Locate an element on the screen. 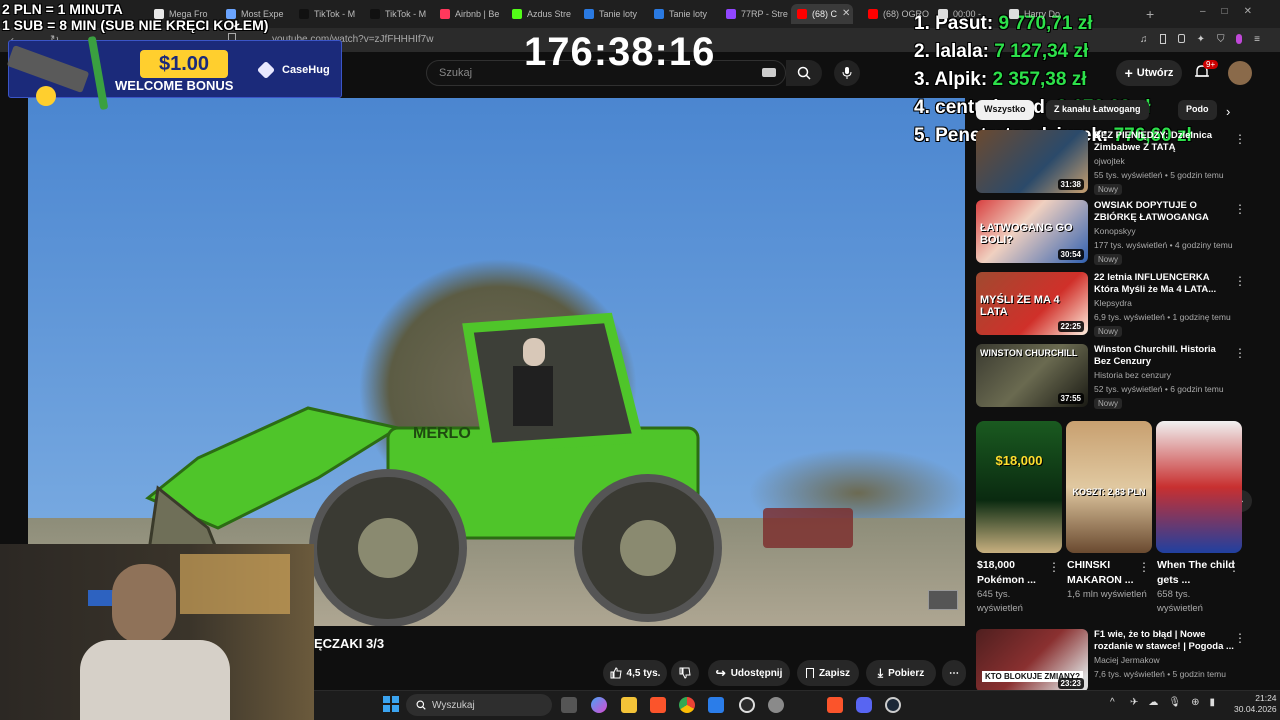 This screenshot has width=1280, height=720. browser-tab: Airbnb | Be is located at coordinates (469, 14).